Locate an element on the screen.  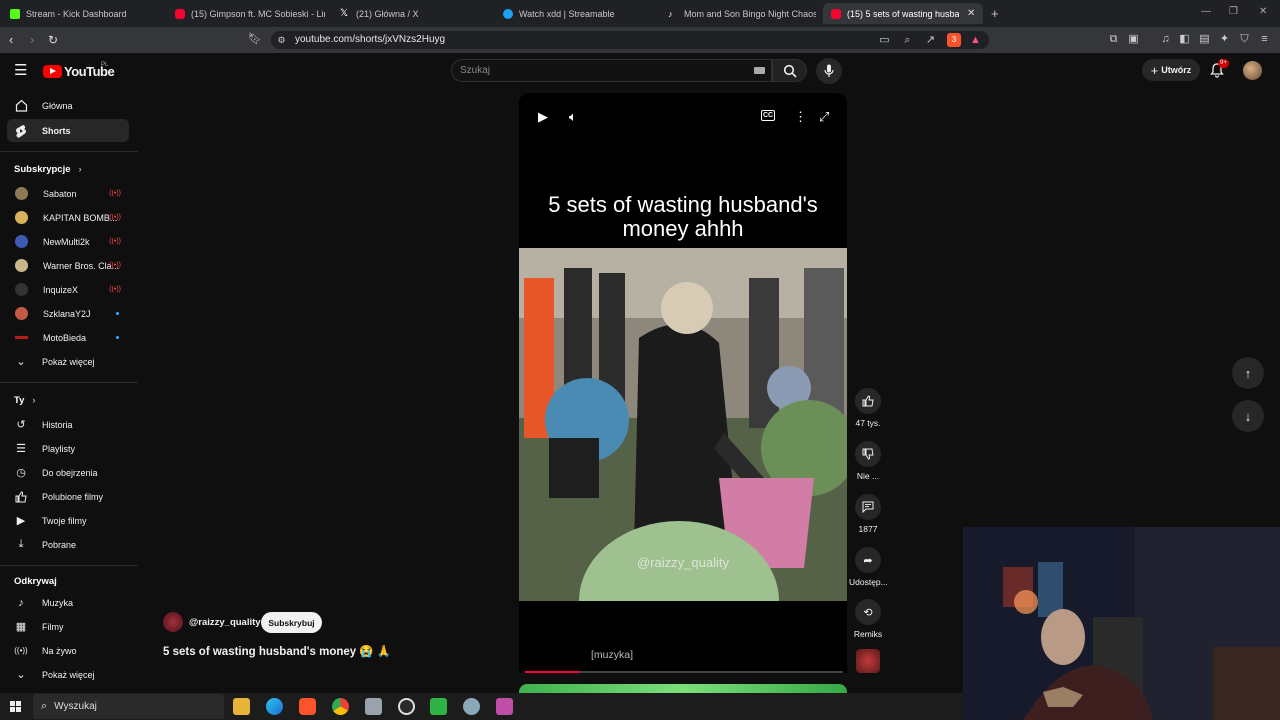
search-input is located at coordinates (600, 70).